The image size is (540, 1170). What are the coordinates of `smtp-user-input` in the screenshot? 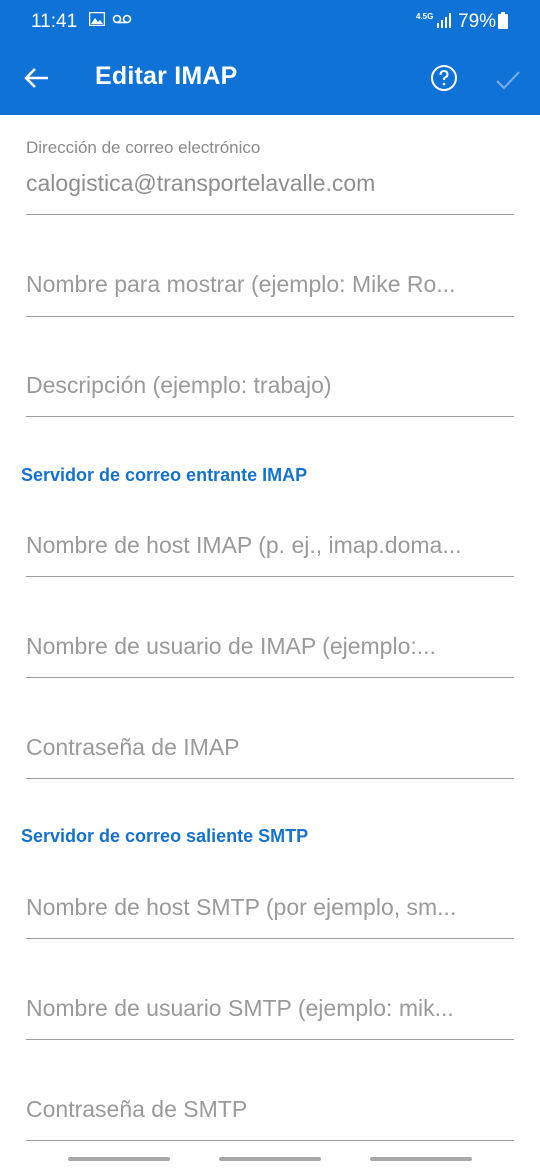 It's located at (270, 1008).